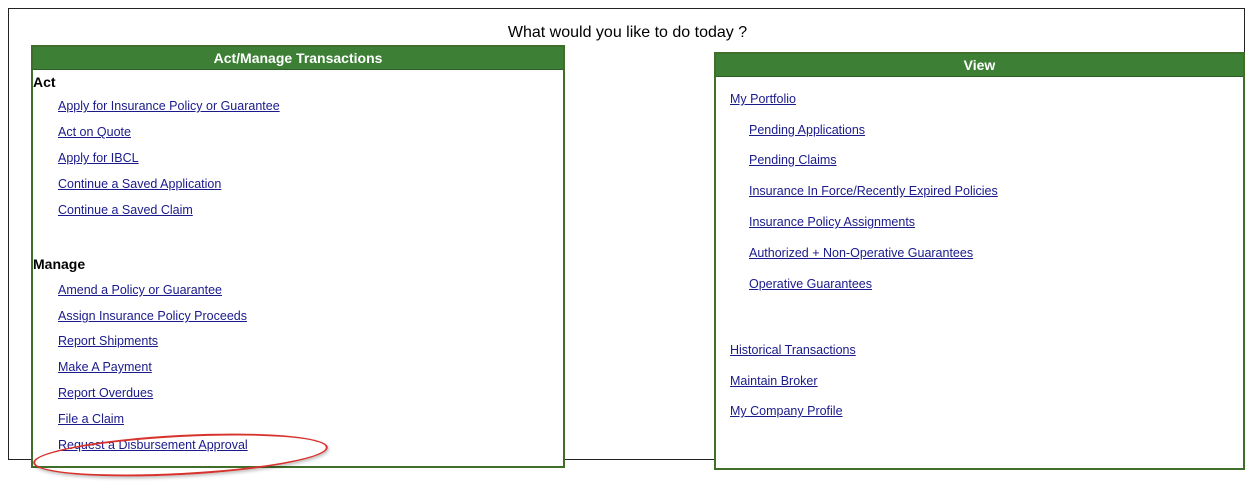 The height and width of the screenshot is (483, 1255). What do you see at coordinates (91, 419) in the screenshot?
I see `link-file-a-claim: File a Claim` at bounding box center [91, 419].